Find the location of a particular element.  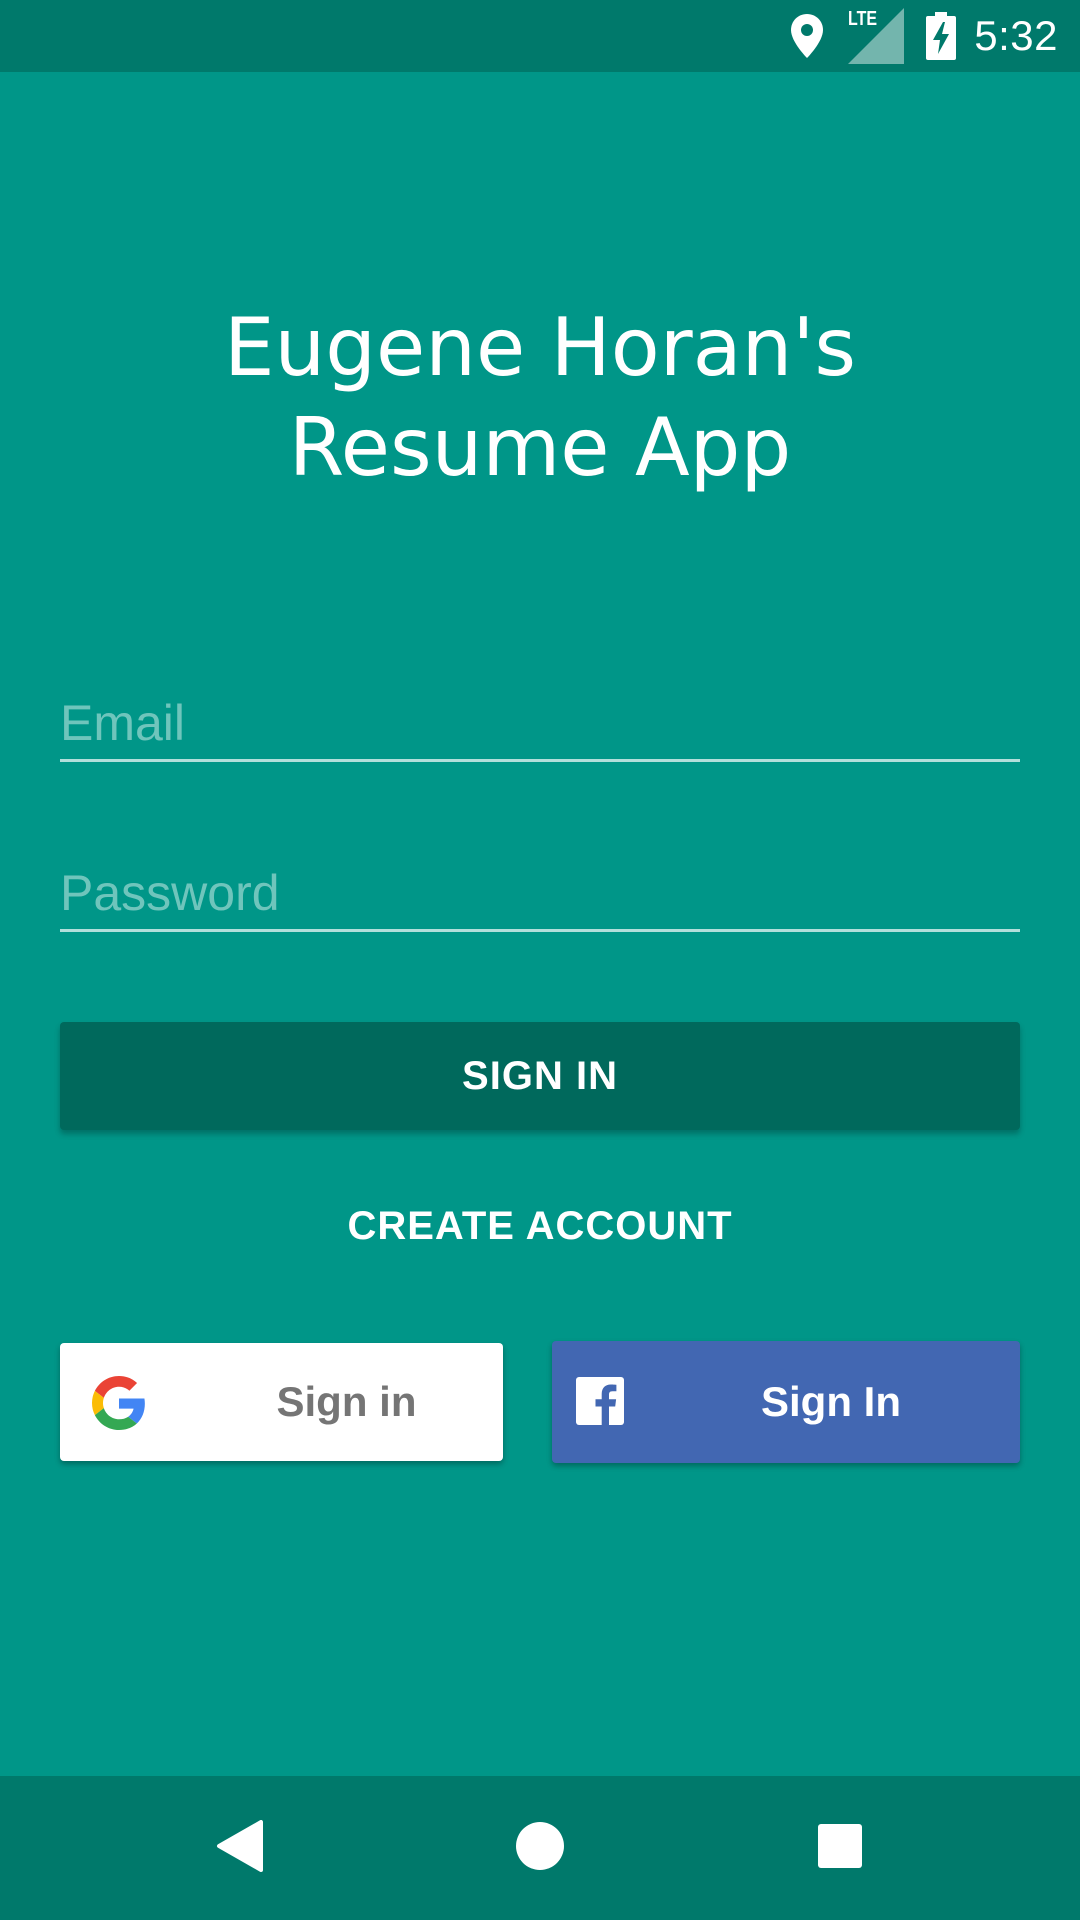

recents-icon is located at coordinates (840, 1848).